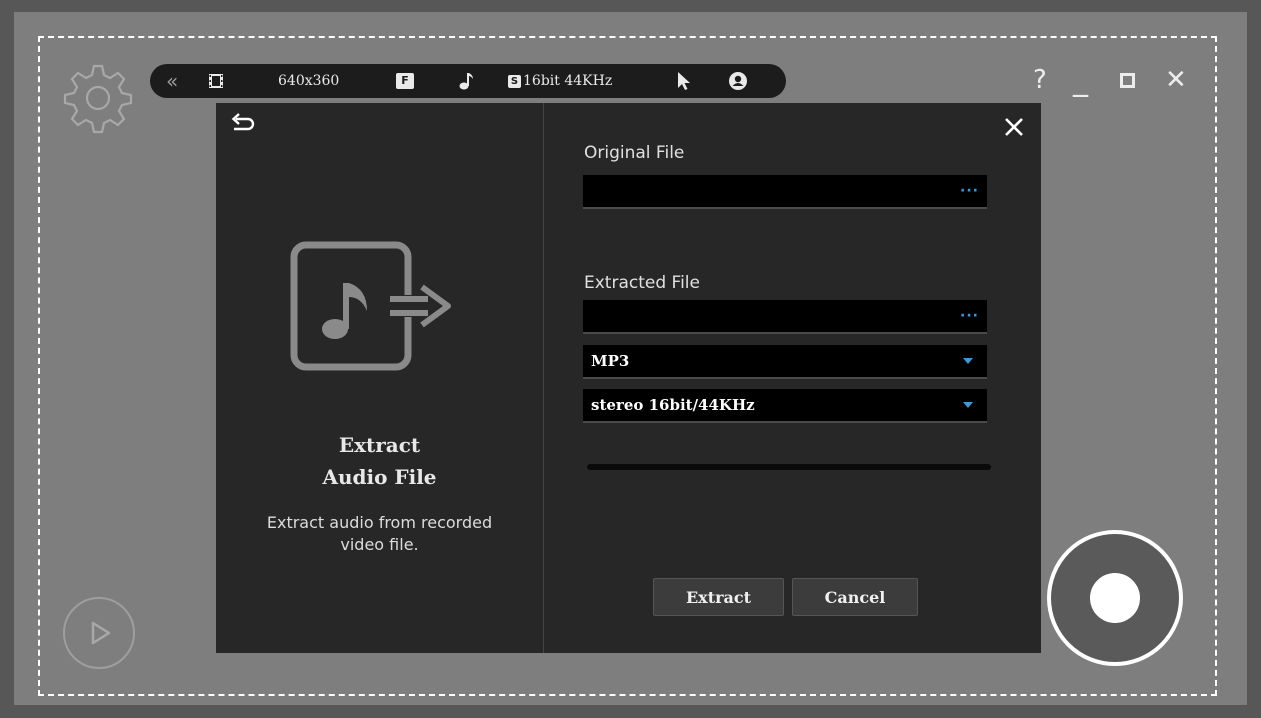  What do you see at coordinates (785, 192) in the screenshot?
I see `original-file-field: ···` at bounding box center [785, 192].